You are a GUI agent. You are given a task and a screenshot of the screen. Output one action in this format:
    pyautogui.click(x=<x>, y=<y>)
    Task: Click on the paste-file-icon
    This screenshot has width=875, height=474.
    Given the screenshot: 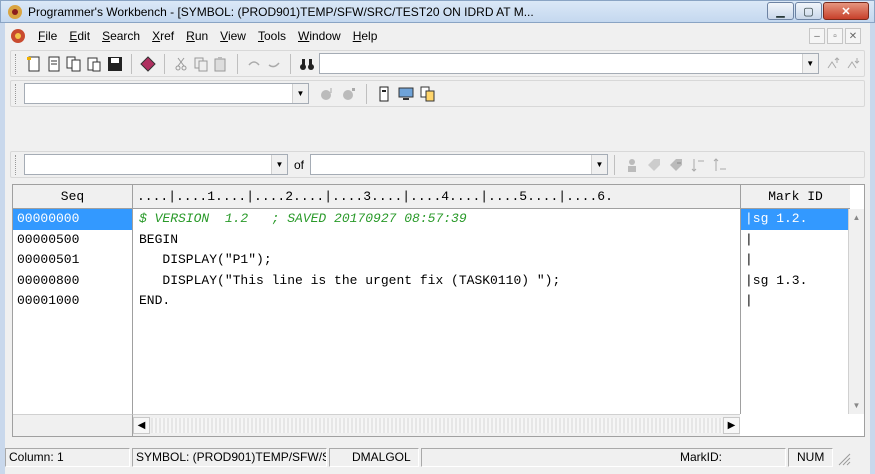 What is the action you would take?
    pyautogui.click(x=94, y=64)
    